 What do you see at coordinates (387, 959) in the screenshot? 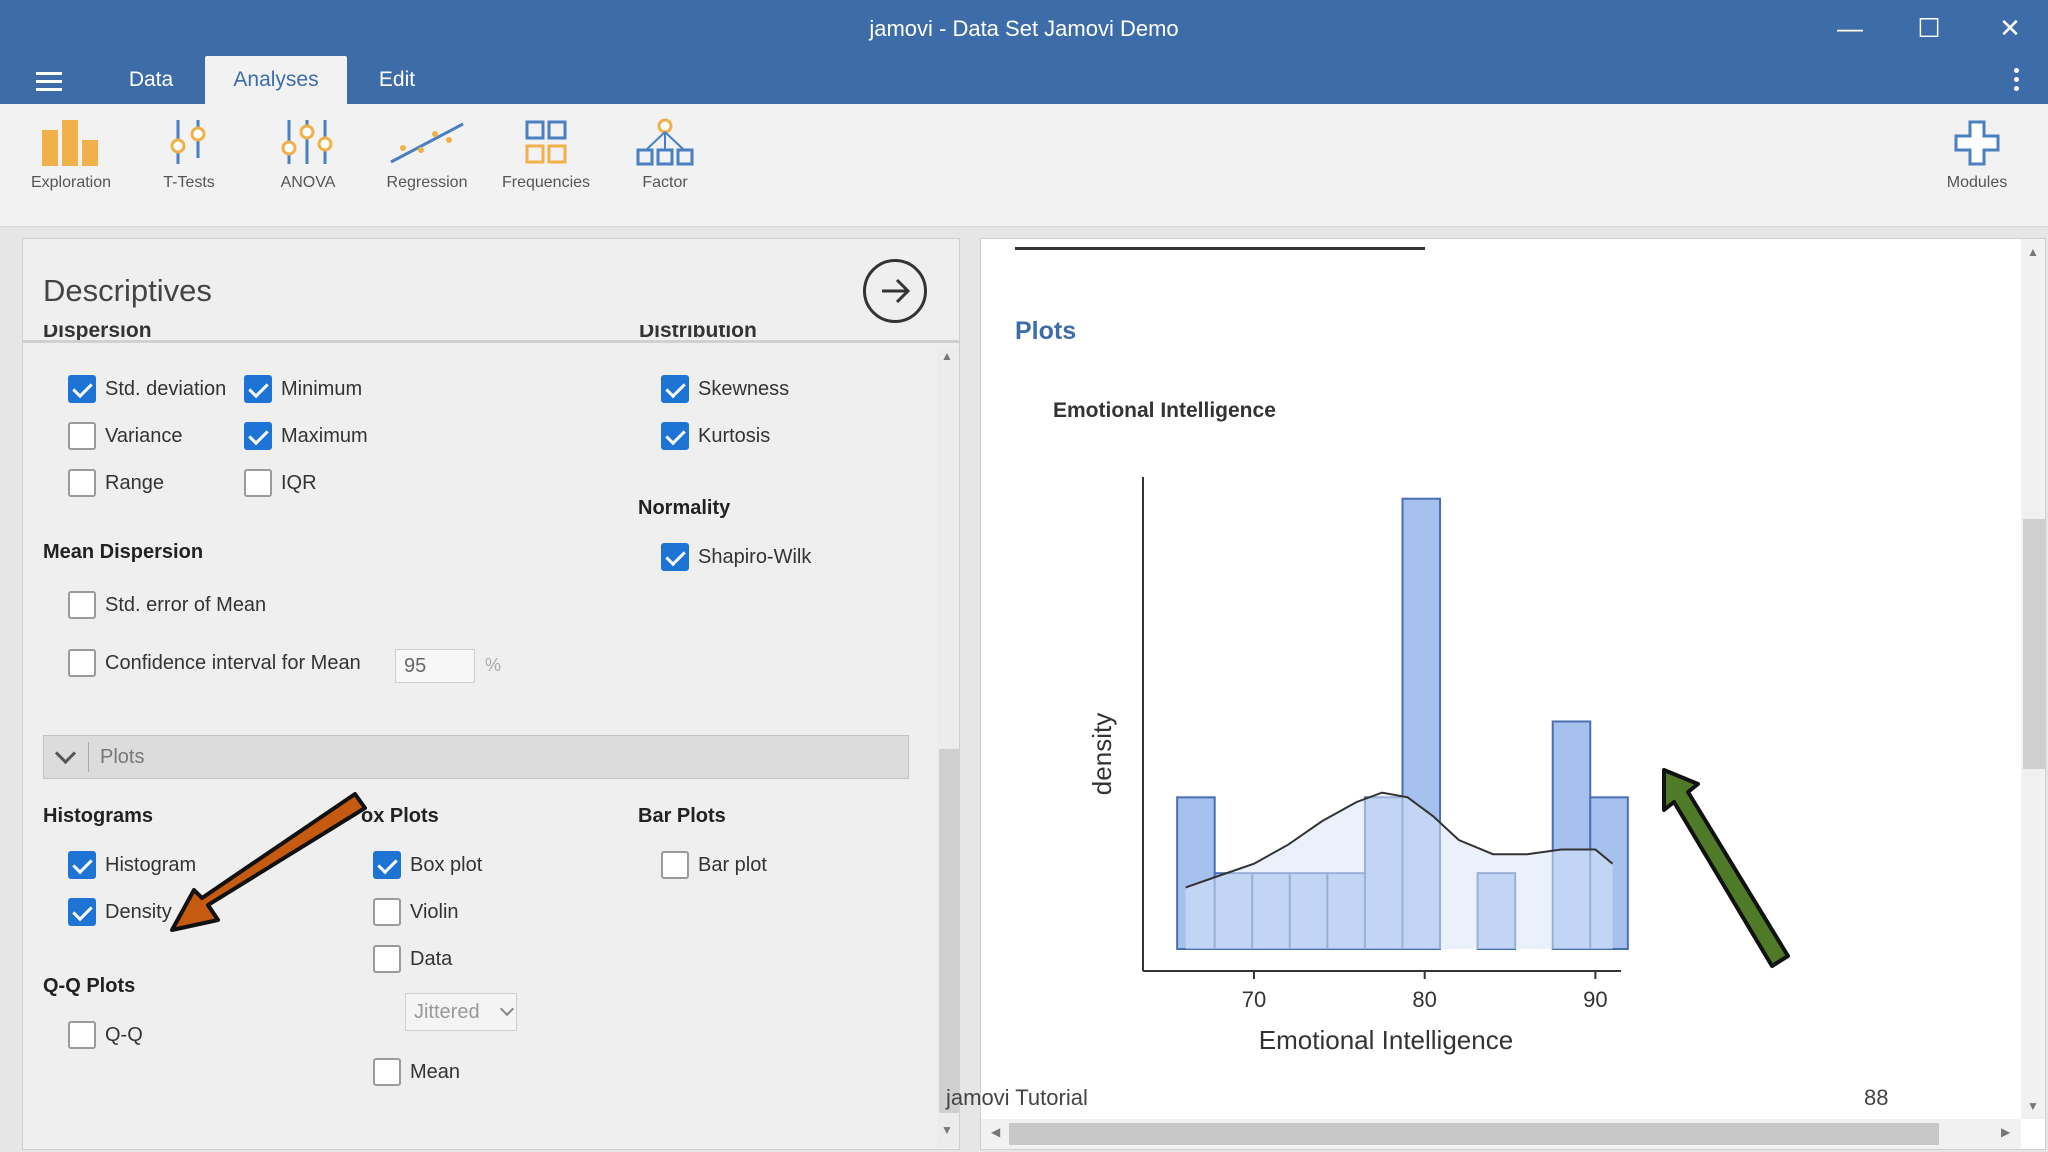
I see `data-checkbox` at bounding box center [387, 959].